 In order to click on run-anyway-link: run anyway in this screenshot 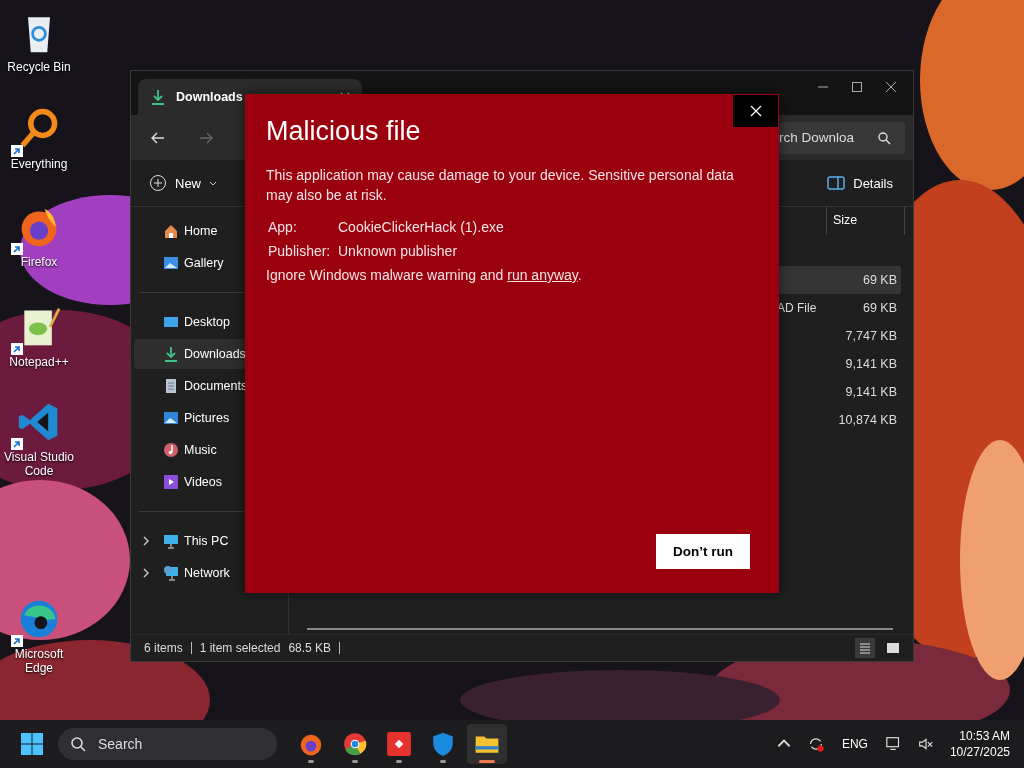, I will do `click(542, 275)`.